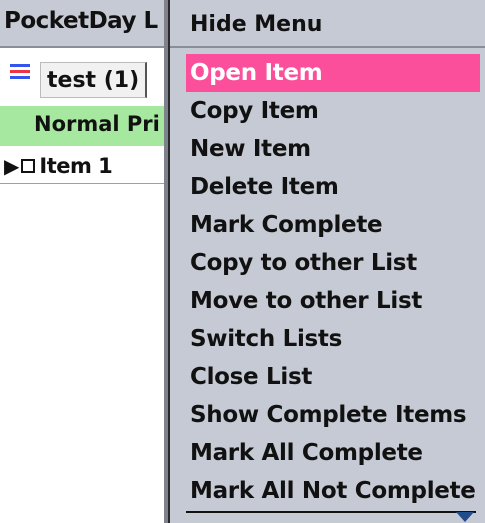 The width and height of the screenshot is (485, 523). I want to click on priority-group-label: Normal Pri, so click(97, 124).